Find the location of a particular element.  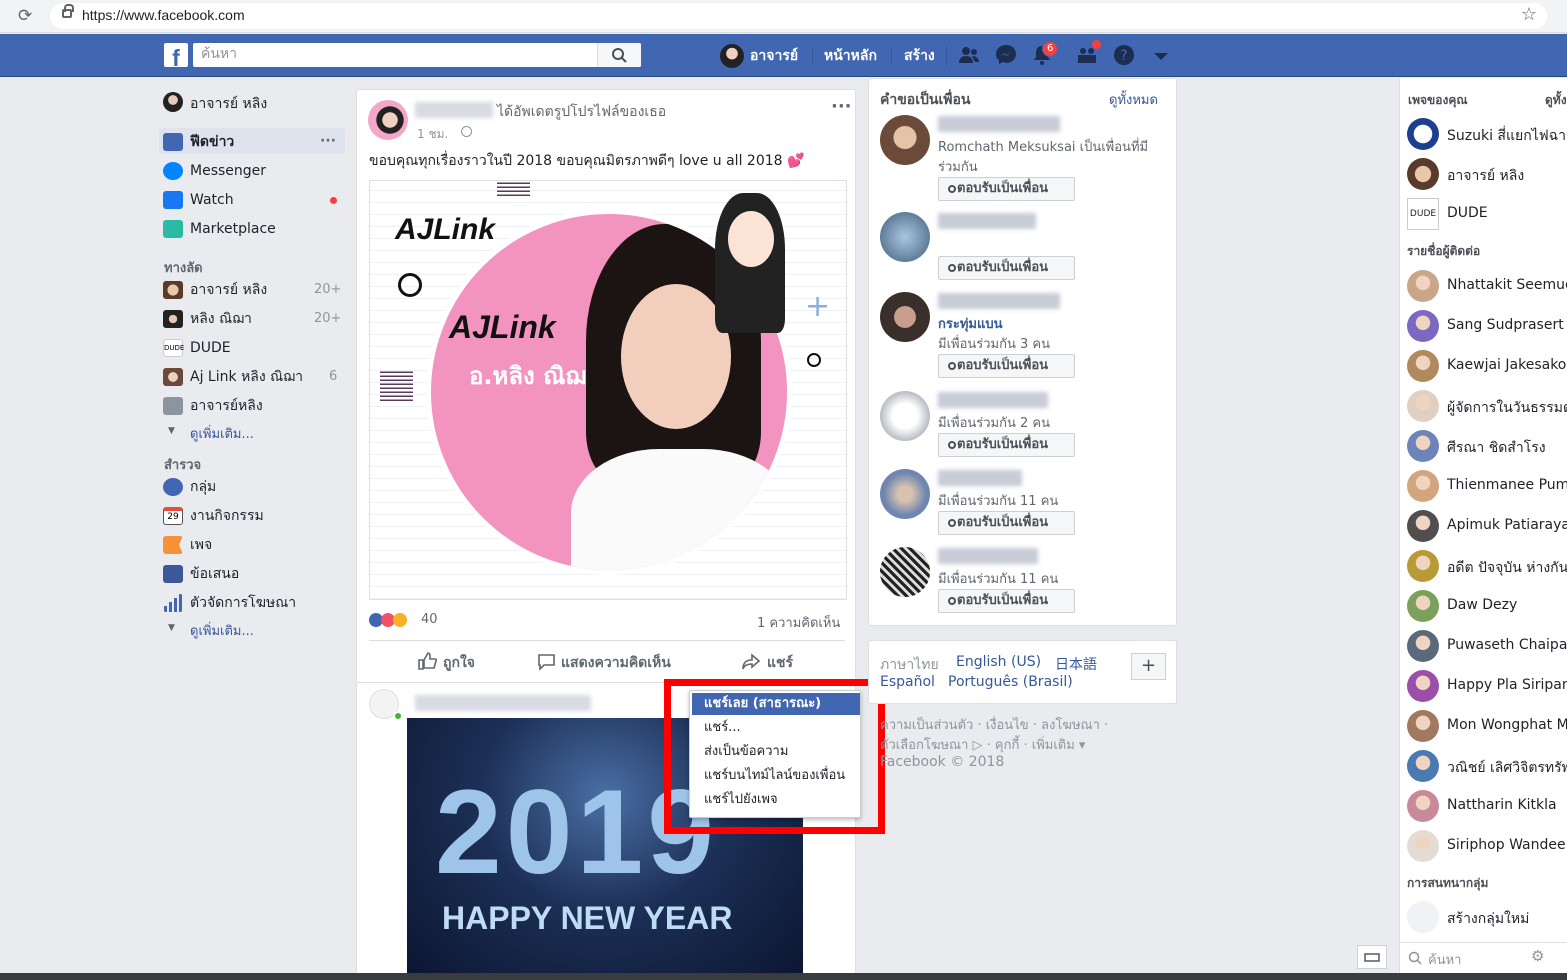

create-link: สร้าง is located at coordinates (919, 56).